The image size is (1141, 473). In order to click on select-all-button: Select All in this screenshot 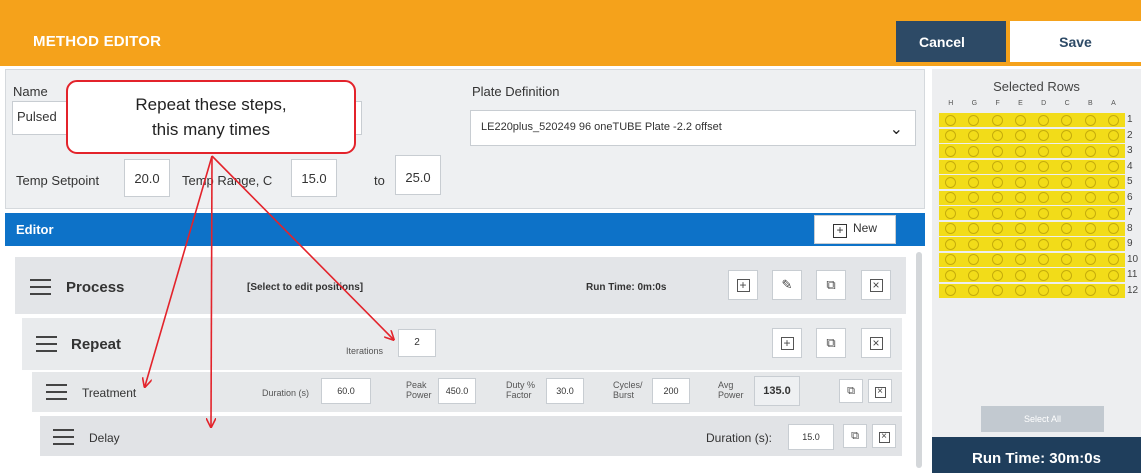, I will do `click(1042, 419)`.